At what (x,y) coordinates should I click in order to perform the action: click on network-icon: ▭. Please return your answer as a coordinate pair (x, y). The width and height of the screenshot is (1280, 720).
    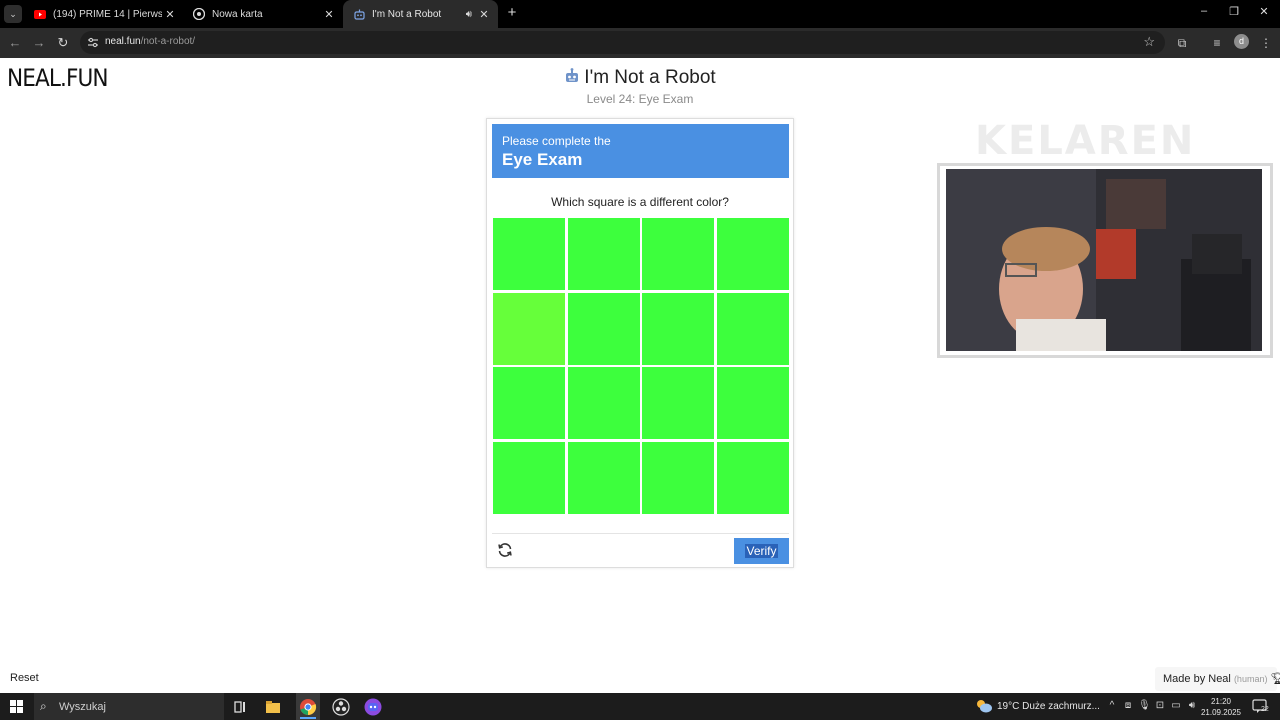
    Looking at the image, I should click on (1176, 705).